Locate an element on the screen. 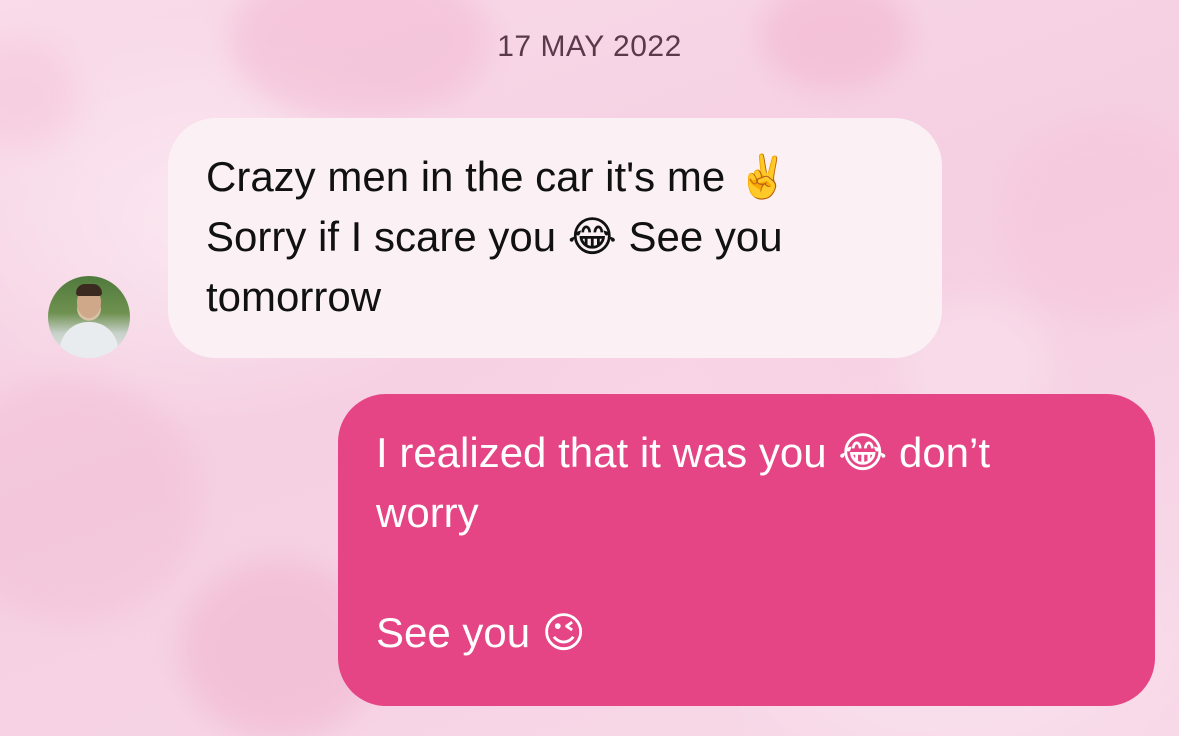  message-text-line: worry is located at coordinates (427, 512).